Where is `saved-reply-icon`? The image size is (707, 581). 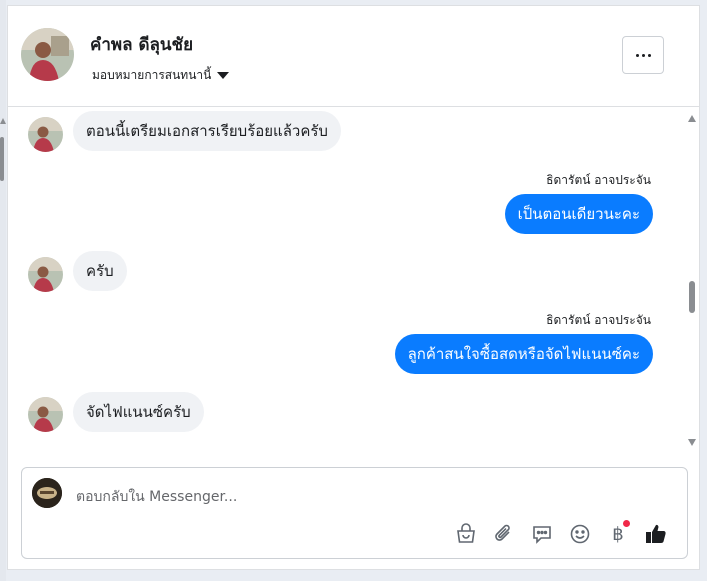
saved-reply-icon is located at coordinates (542, 534).